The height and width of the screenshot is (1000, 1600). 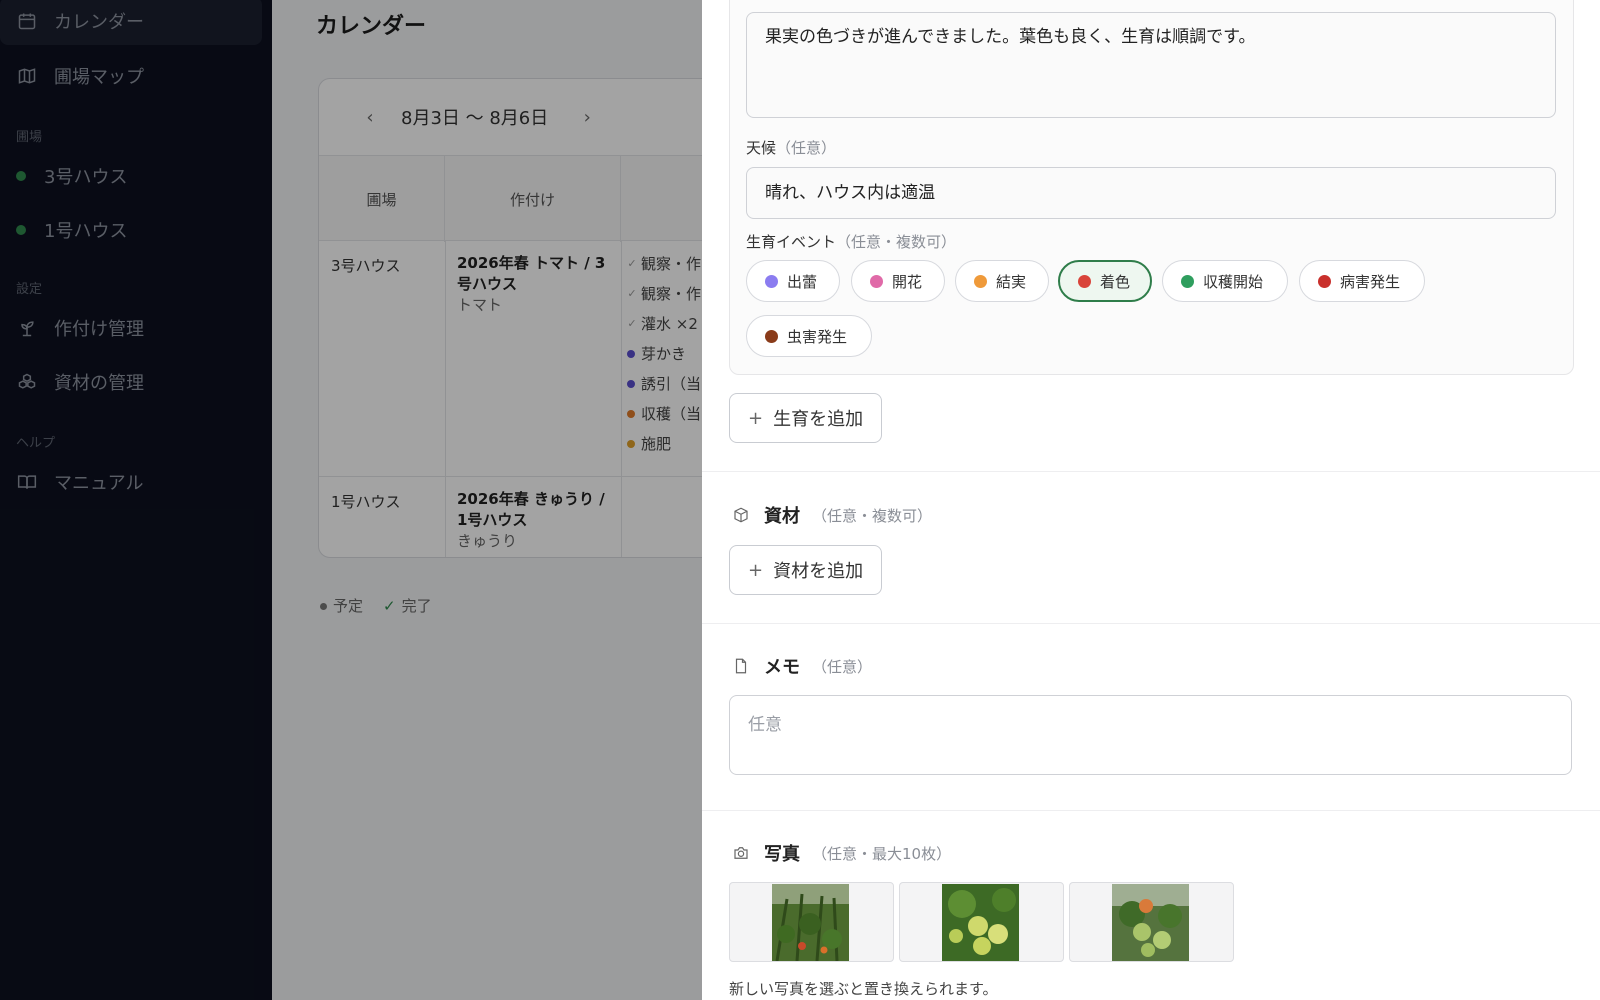 I want to click on tomato-plants-photo, so click(x=810, y=922).